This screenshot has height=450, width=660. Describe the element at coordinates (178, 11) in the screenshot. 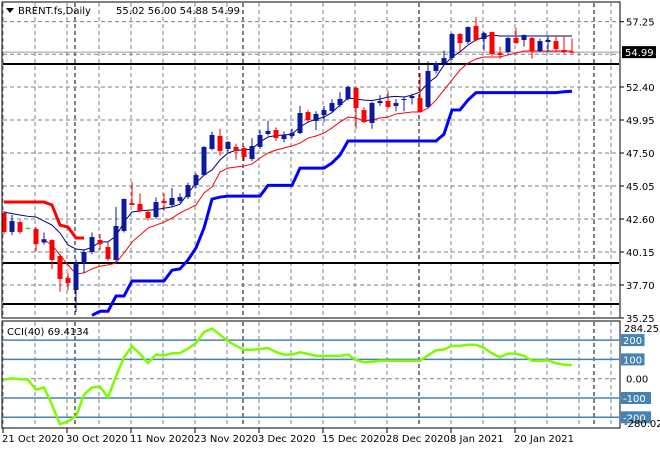

I see `chart-ohlc: 55.02 56.00 54.88 54.99` at that location.